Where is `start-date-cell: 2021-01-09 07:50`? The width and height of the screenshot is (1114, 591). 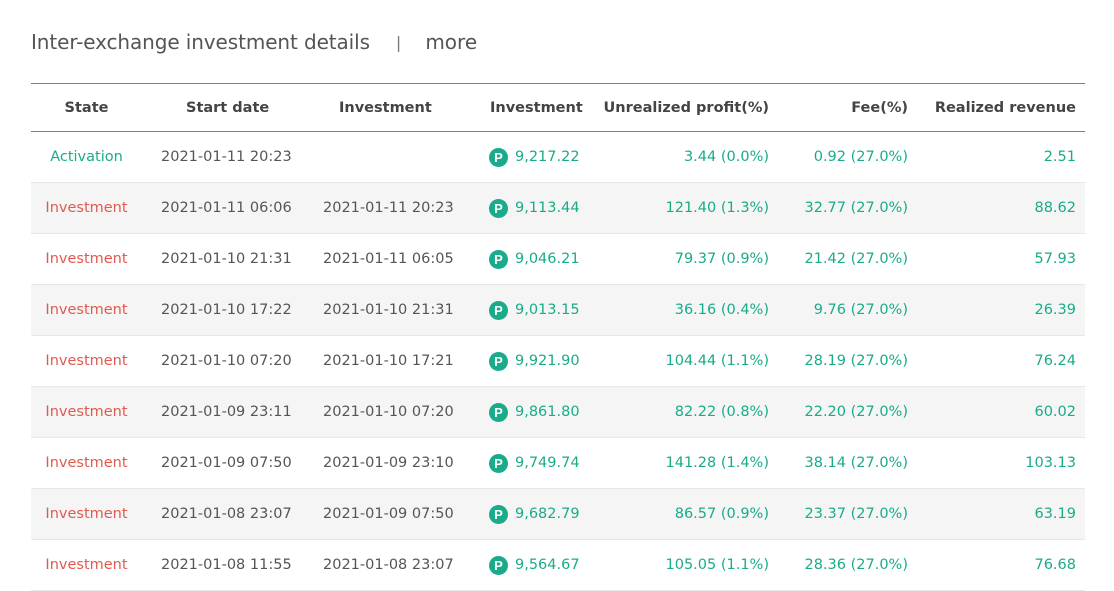 start-date-cell: 2021-01-09 07:50 is located at coordinates (226, 463).